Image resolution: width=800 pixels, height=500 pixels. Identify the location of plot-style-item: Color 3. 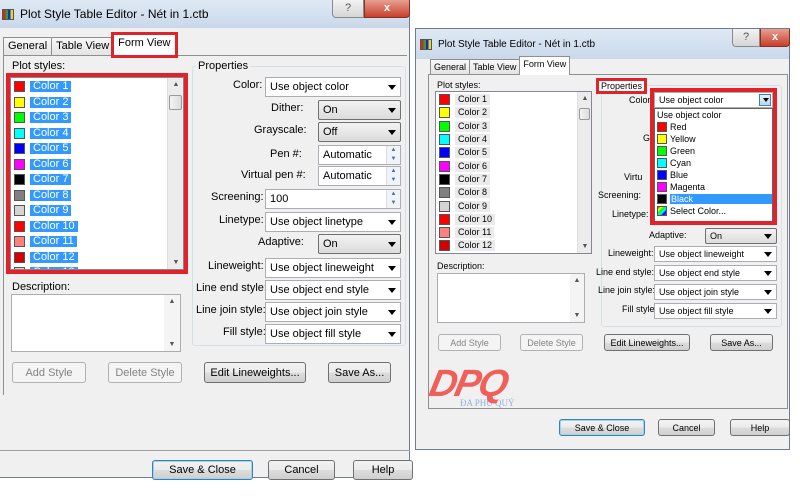
(506, 126).